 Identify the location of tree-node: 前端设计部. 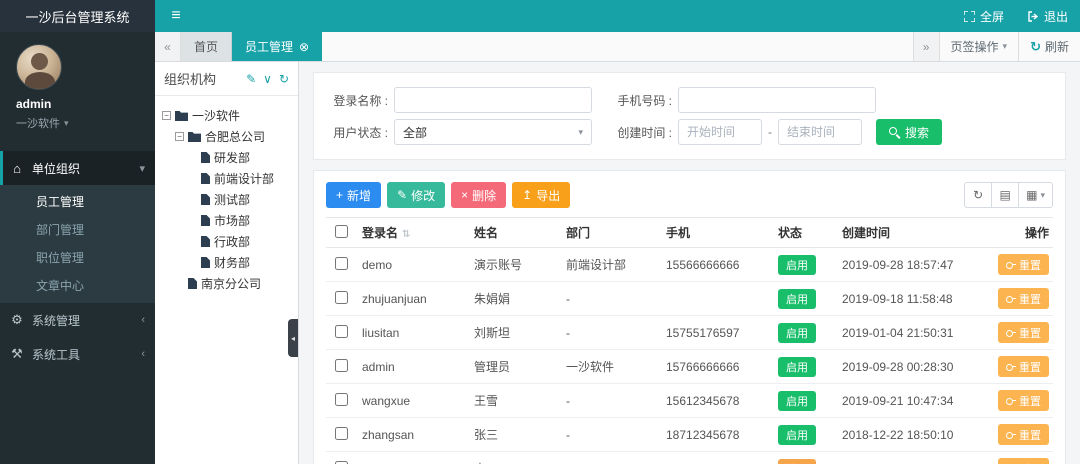
(226, 178).